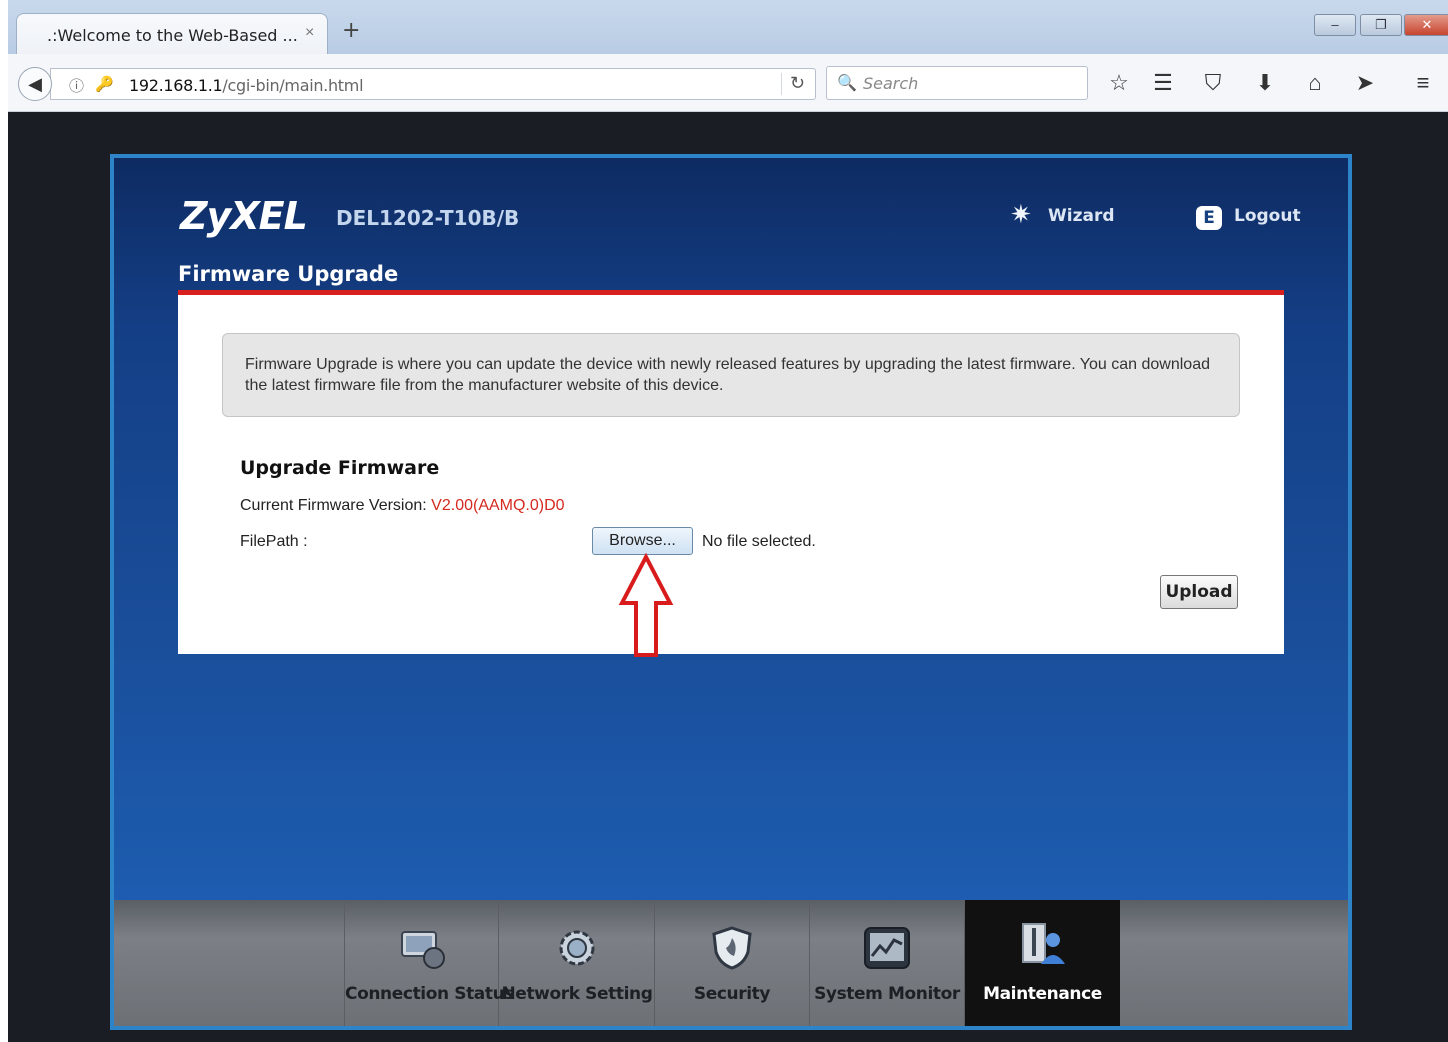  I want to click on close-window-button: ✕, so click(1426, 25).